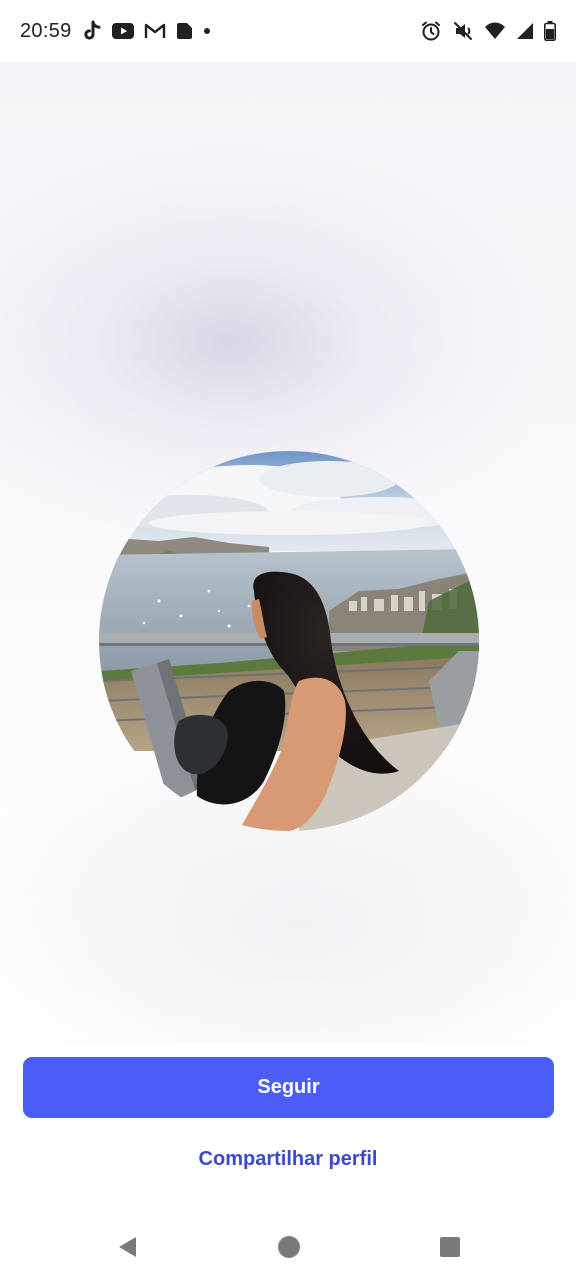 The height and width of the screenshot is (1280, 576). I want to click on status-bar: 20:59, so click(288, 31).